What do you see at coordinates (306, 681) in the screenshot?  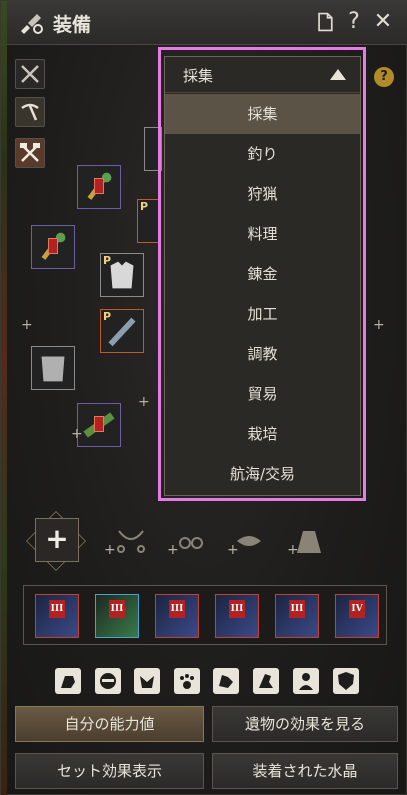 I see `pet-person-icon` at bounding box center [306, 681].